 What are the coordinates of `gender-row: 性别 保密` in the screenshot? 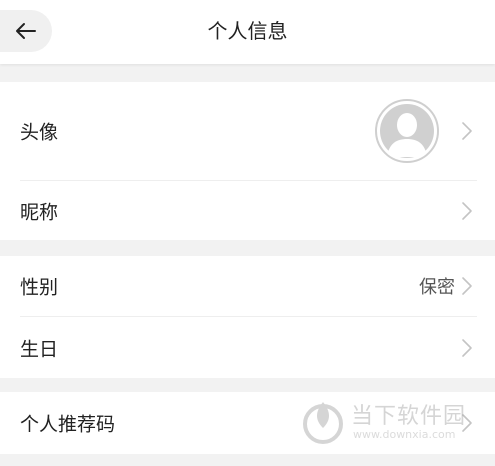 It's located at (247, 286).